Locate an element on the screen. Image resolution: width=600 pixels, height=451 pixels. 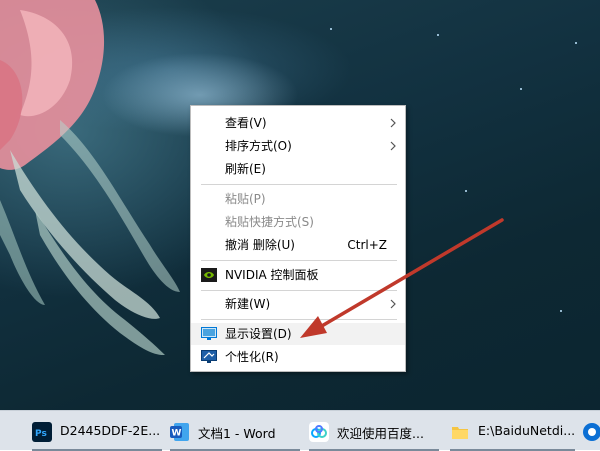
taskbar-item-label: 文档1 - Word is located at coordinates (237, 433).